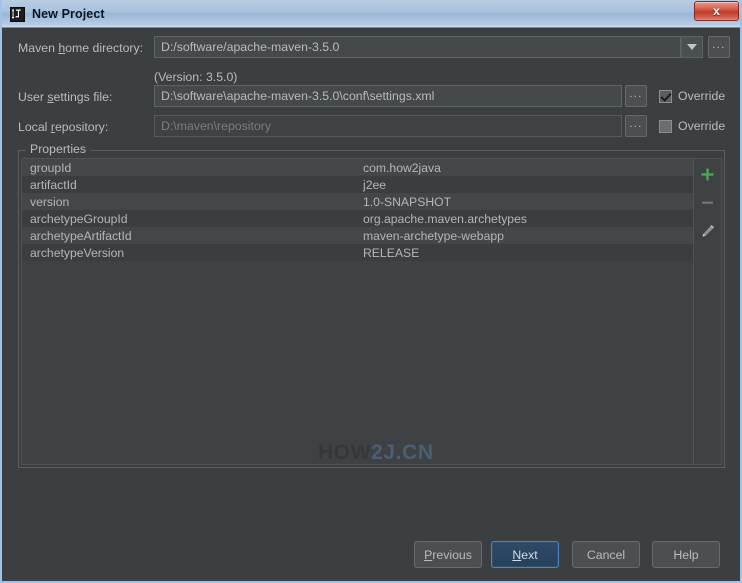 The height and width of the screenshot is (583, 742). Describe the element at coordinates (448, 554) in the screenshot. I see `previous-button: Previous` at that location.